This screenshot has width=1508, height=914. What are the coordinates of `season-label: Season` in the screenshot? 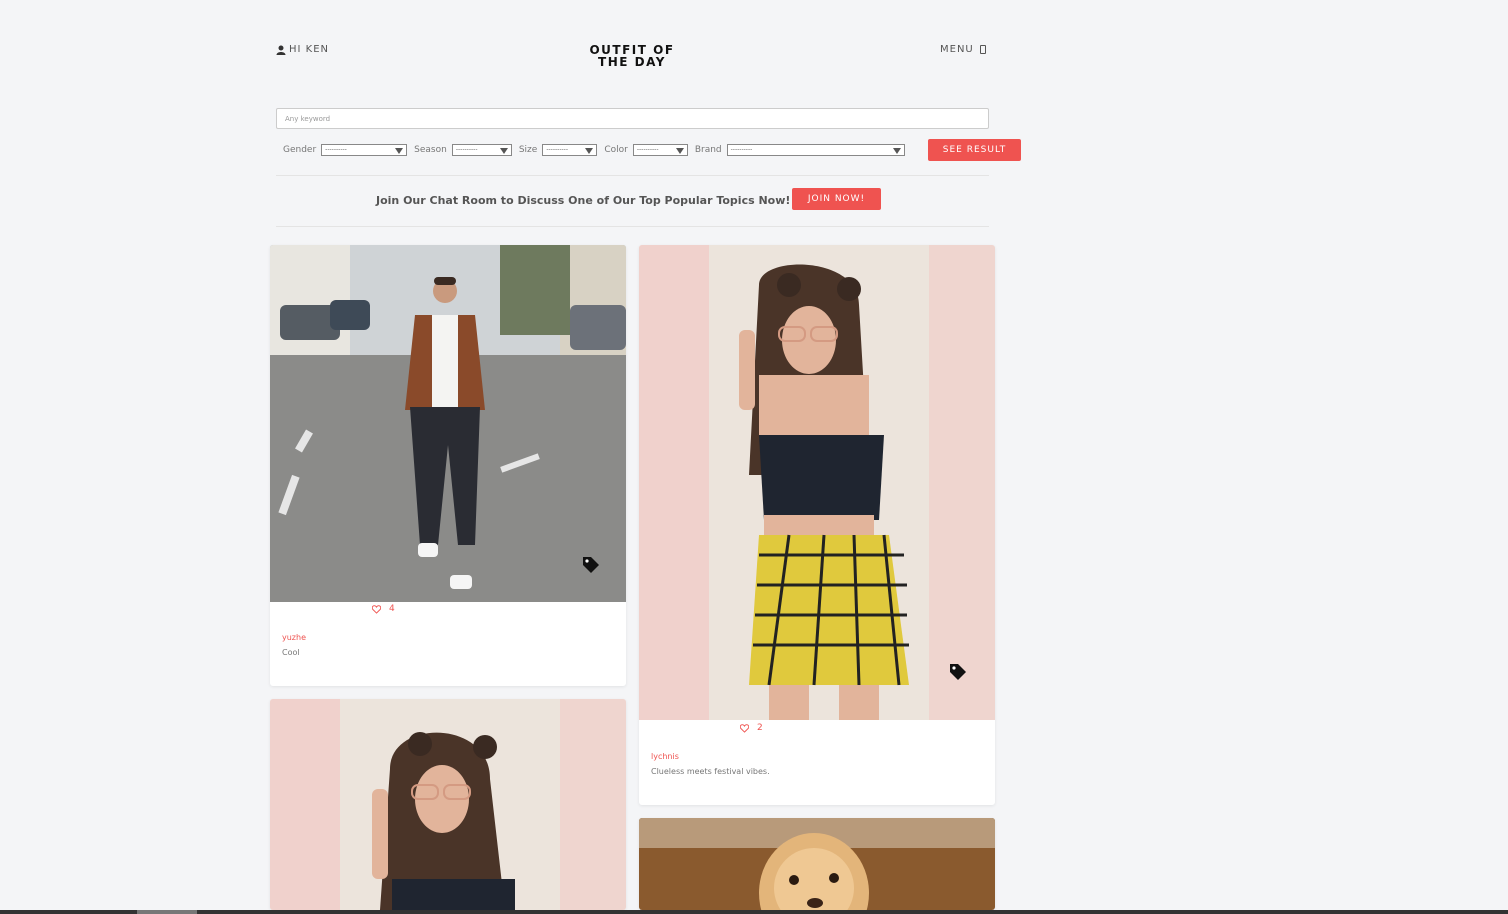 It's located at (430, 150).